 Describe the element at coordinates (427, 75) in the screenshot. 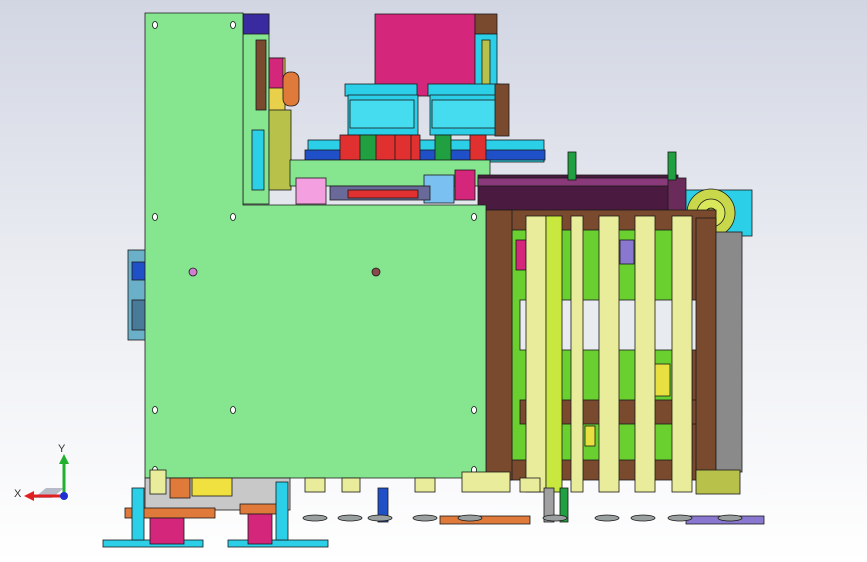

I see `top-motor-assembly` at that location.